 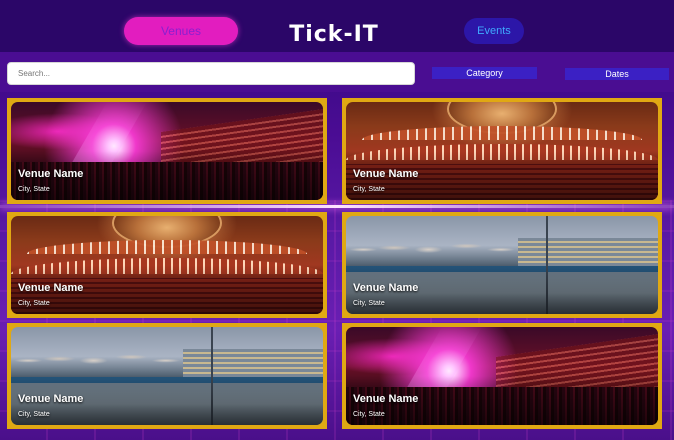 What do you see at coordinates (181, 31) in the screenshot?
I see `venues-button: Venues` at bounding box center [181, 31].